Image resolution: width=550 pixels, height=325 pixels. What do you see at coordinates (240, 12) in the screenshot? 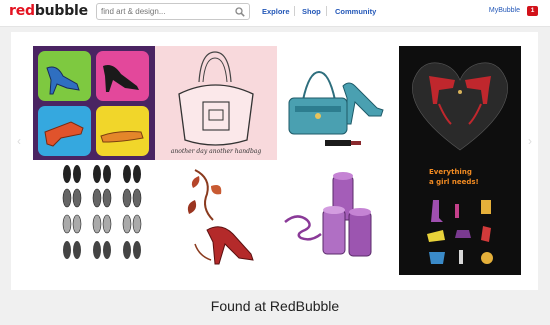
I see `search-icon` at bounding box center [240, 12].